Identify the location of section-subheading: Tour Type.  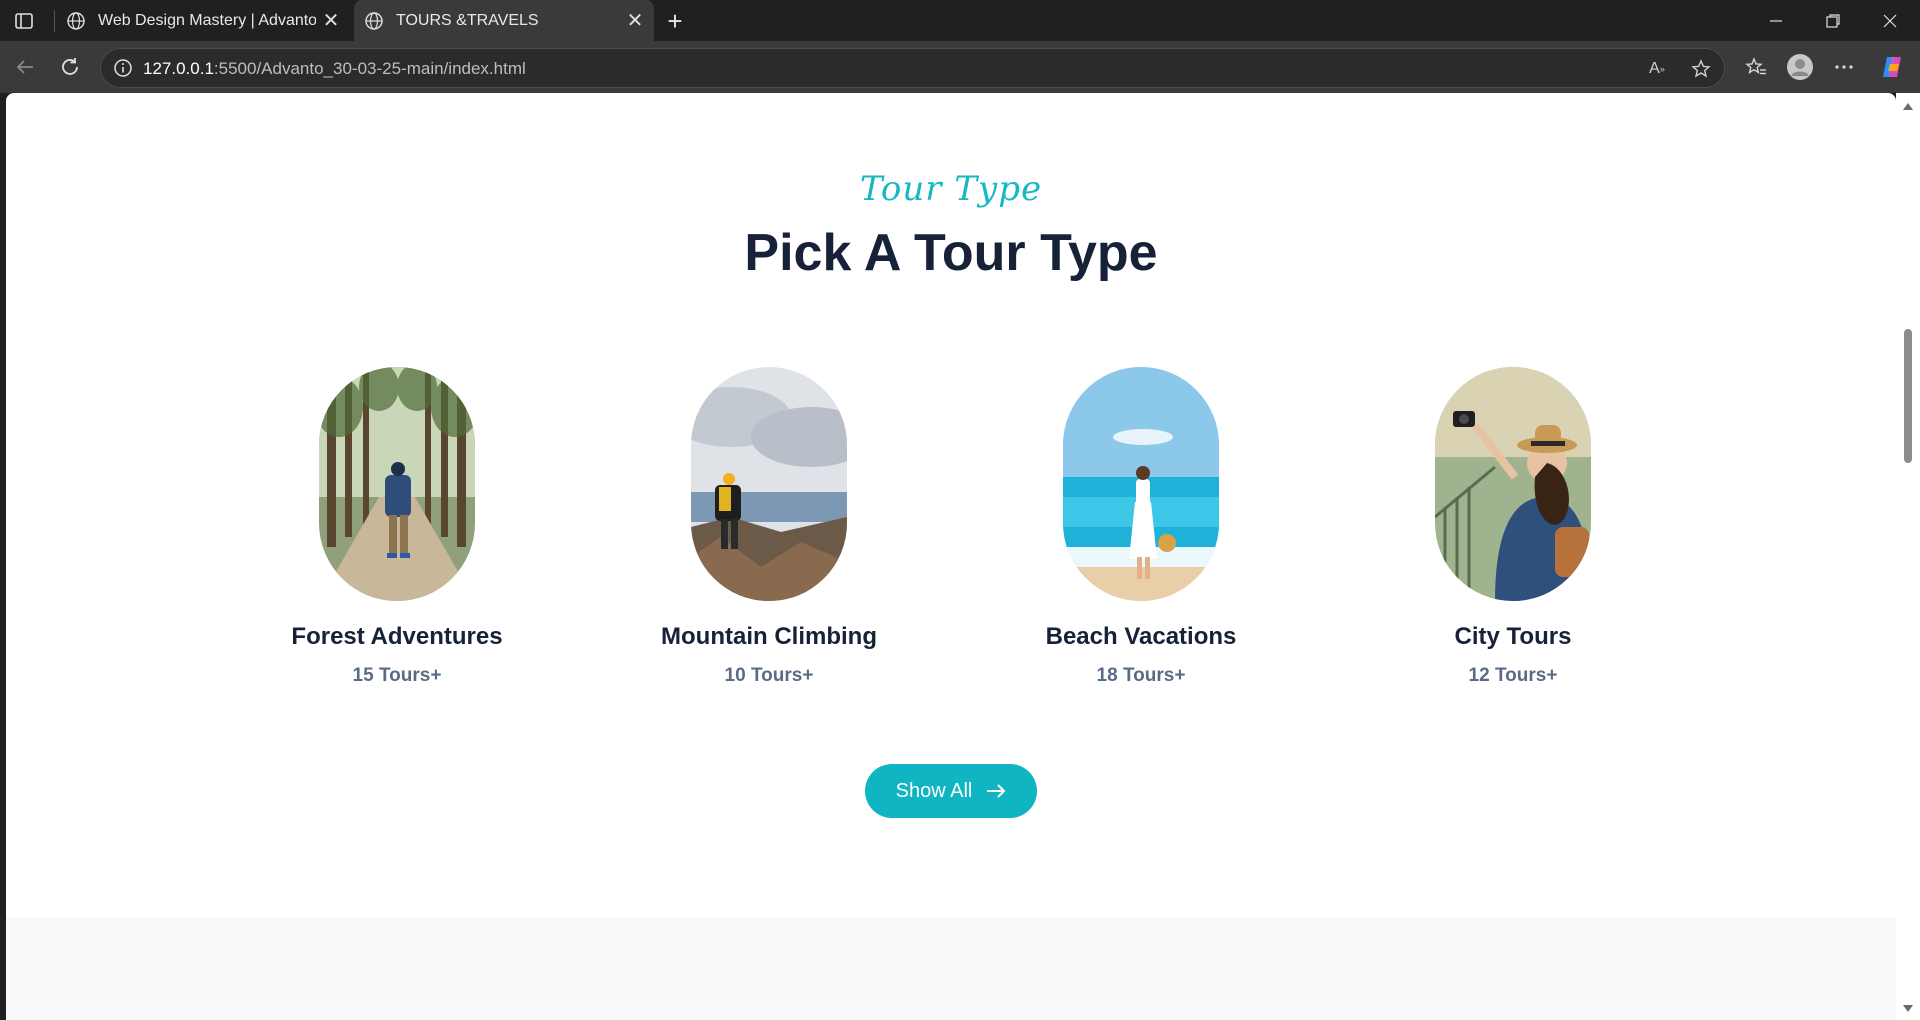
(951, 189).